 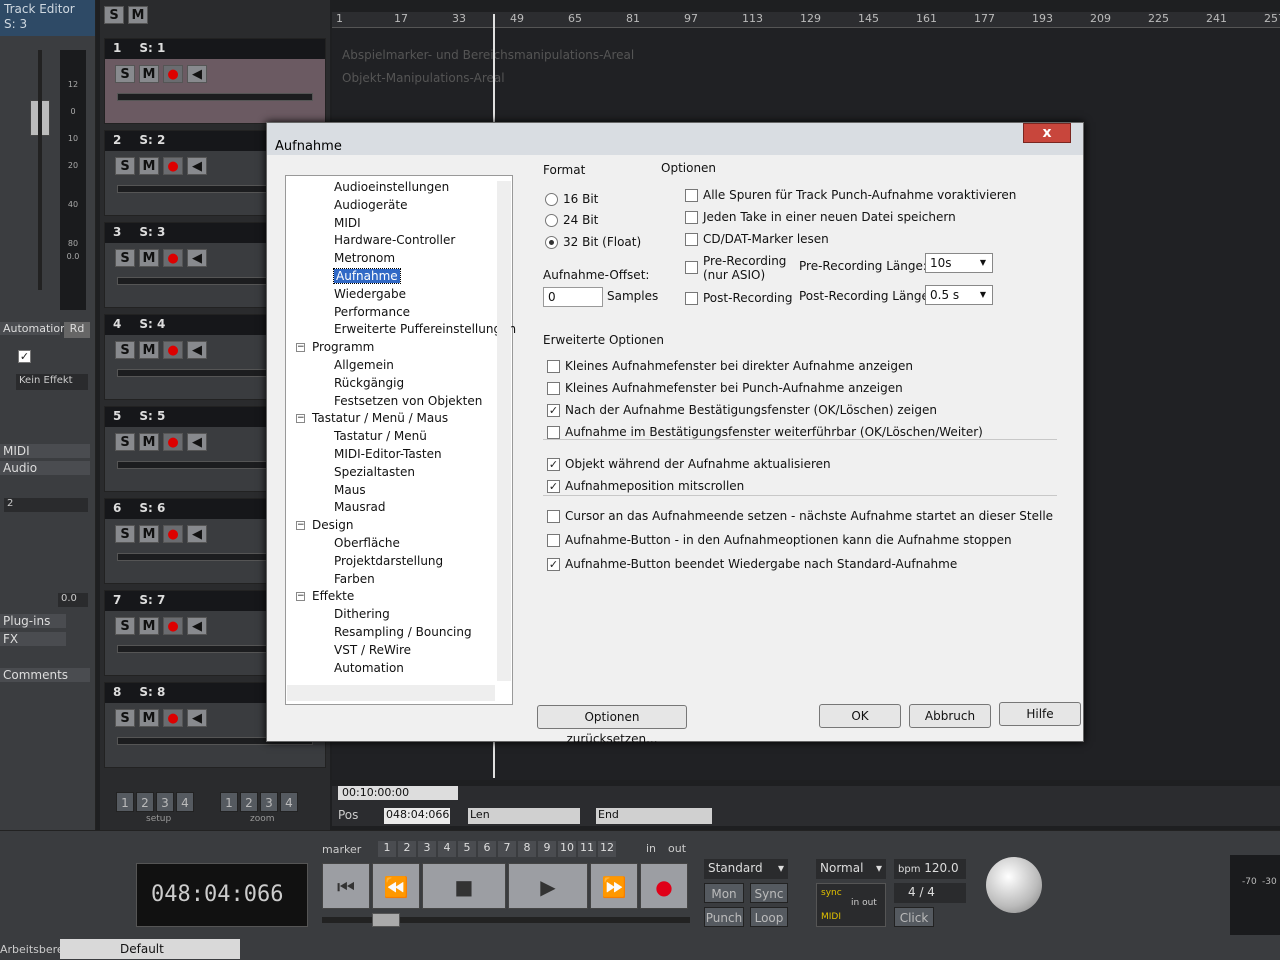 I want to click on tree-item: Spezialtasten, so click(x=374, y=472).